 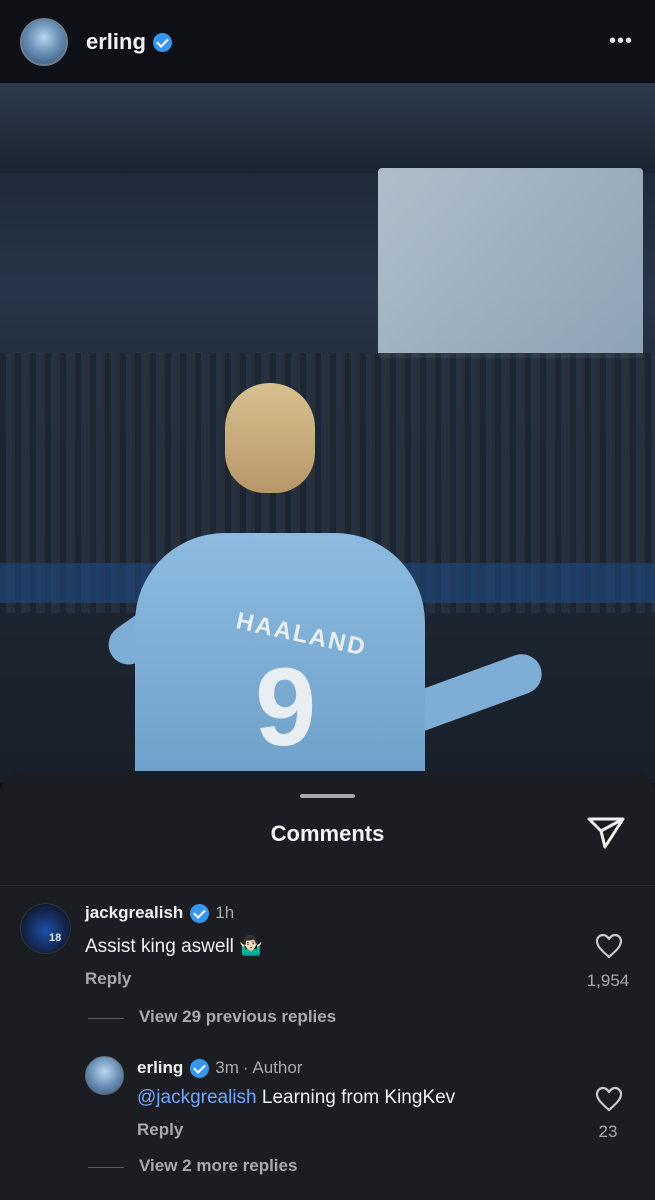 What do you see at coordinates (160, 1067) in the screenshot?
I see `replier-username: erling` at bounding box center [160, 1067].